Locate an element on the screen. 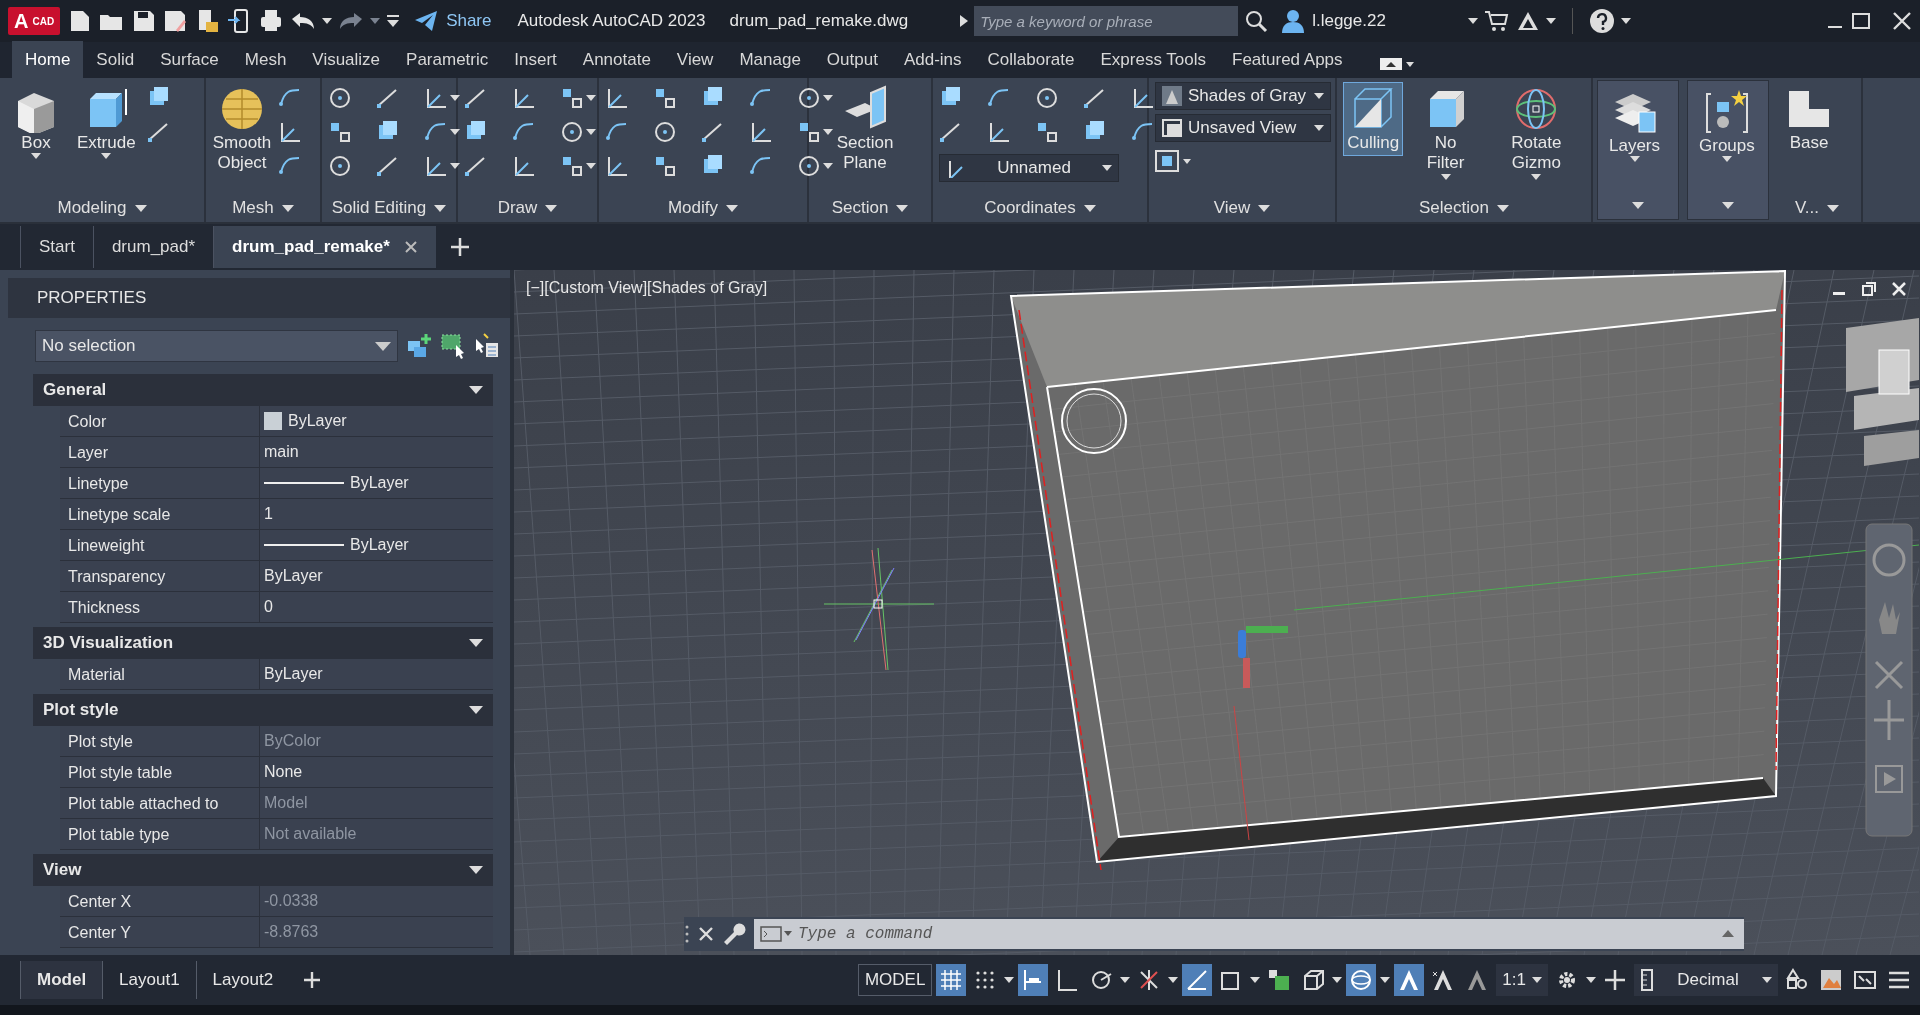 The width and height of the screenshot is (1920, 1015). search-icon is located at coordinates (1256, 21).